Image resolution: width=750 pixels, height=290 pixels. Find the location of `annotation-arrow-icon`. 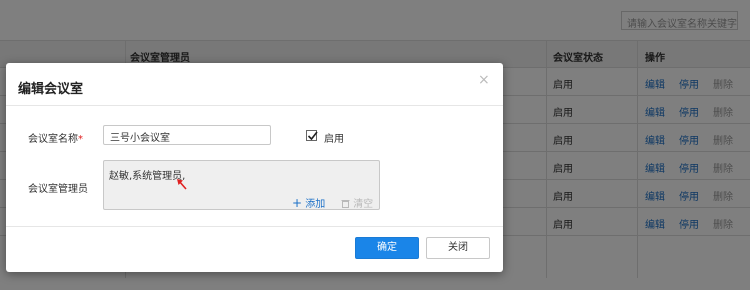

annotation-arrow-icon is located at coordinates (182, 184).